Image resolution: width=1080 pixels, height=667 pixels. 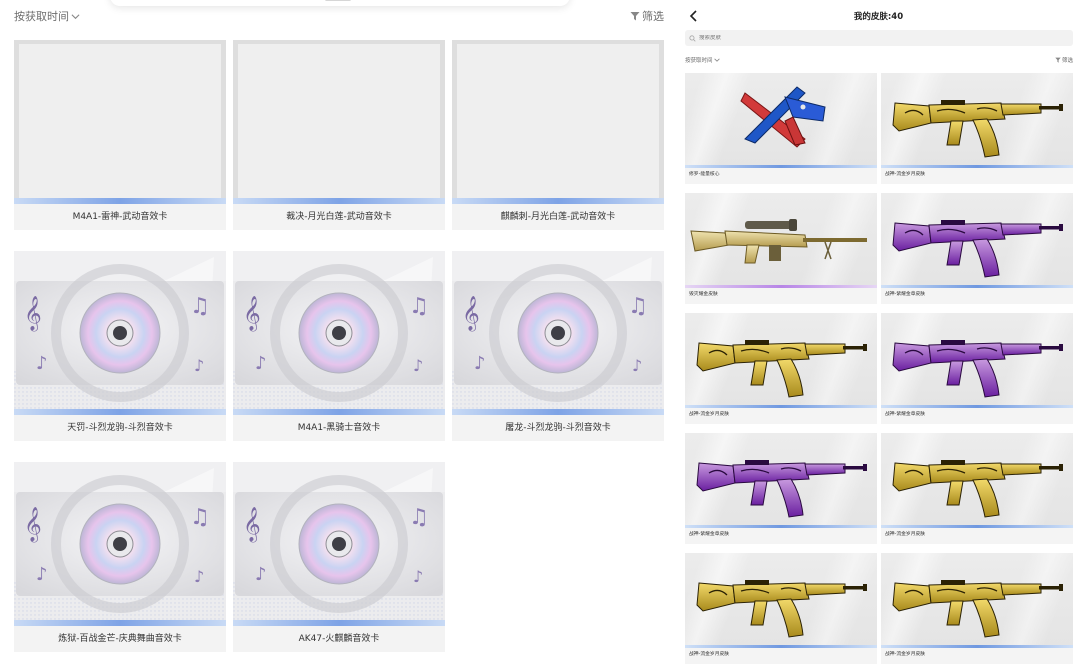 I want to click on sort-label: 按获取时间, so click(x=41, y=16).